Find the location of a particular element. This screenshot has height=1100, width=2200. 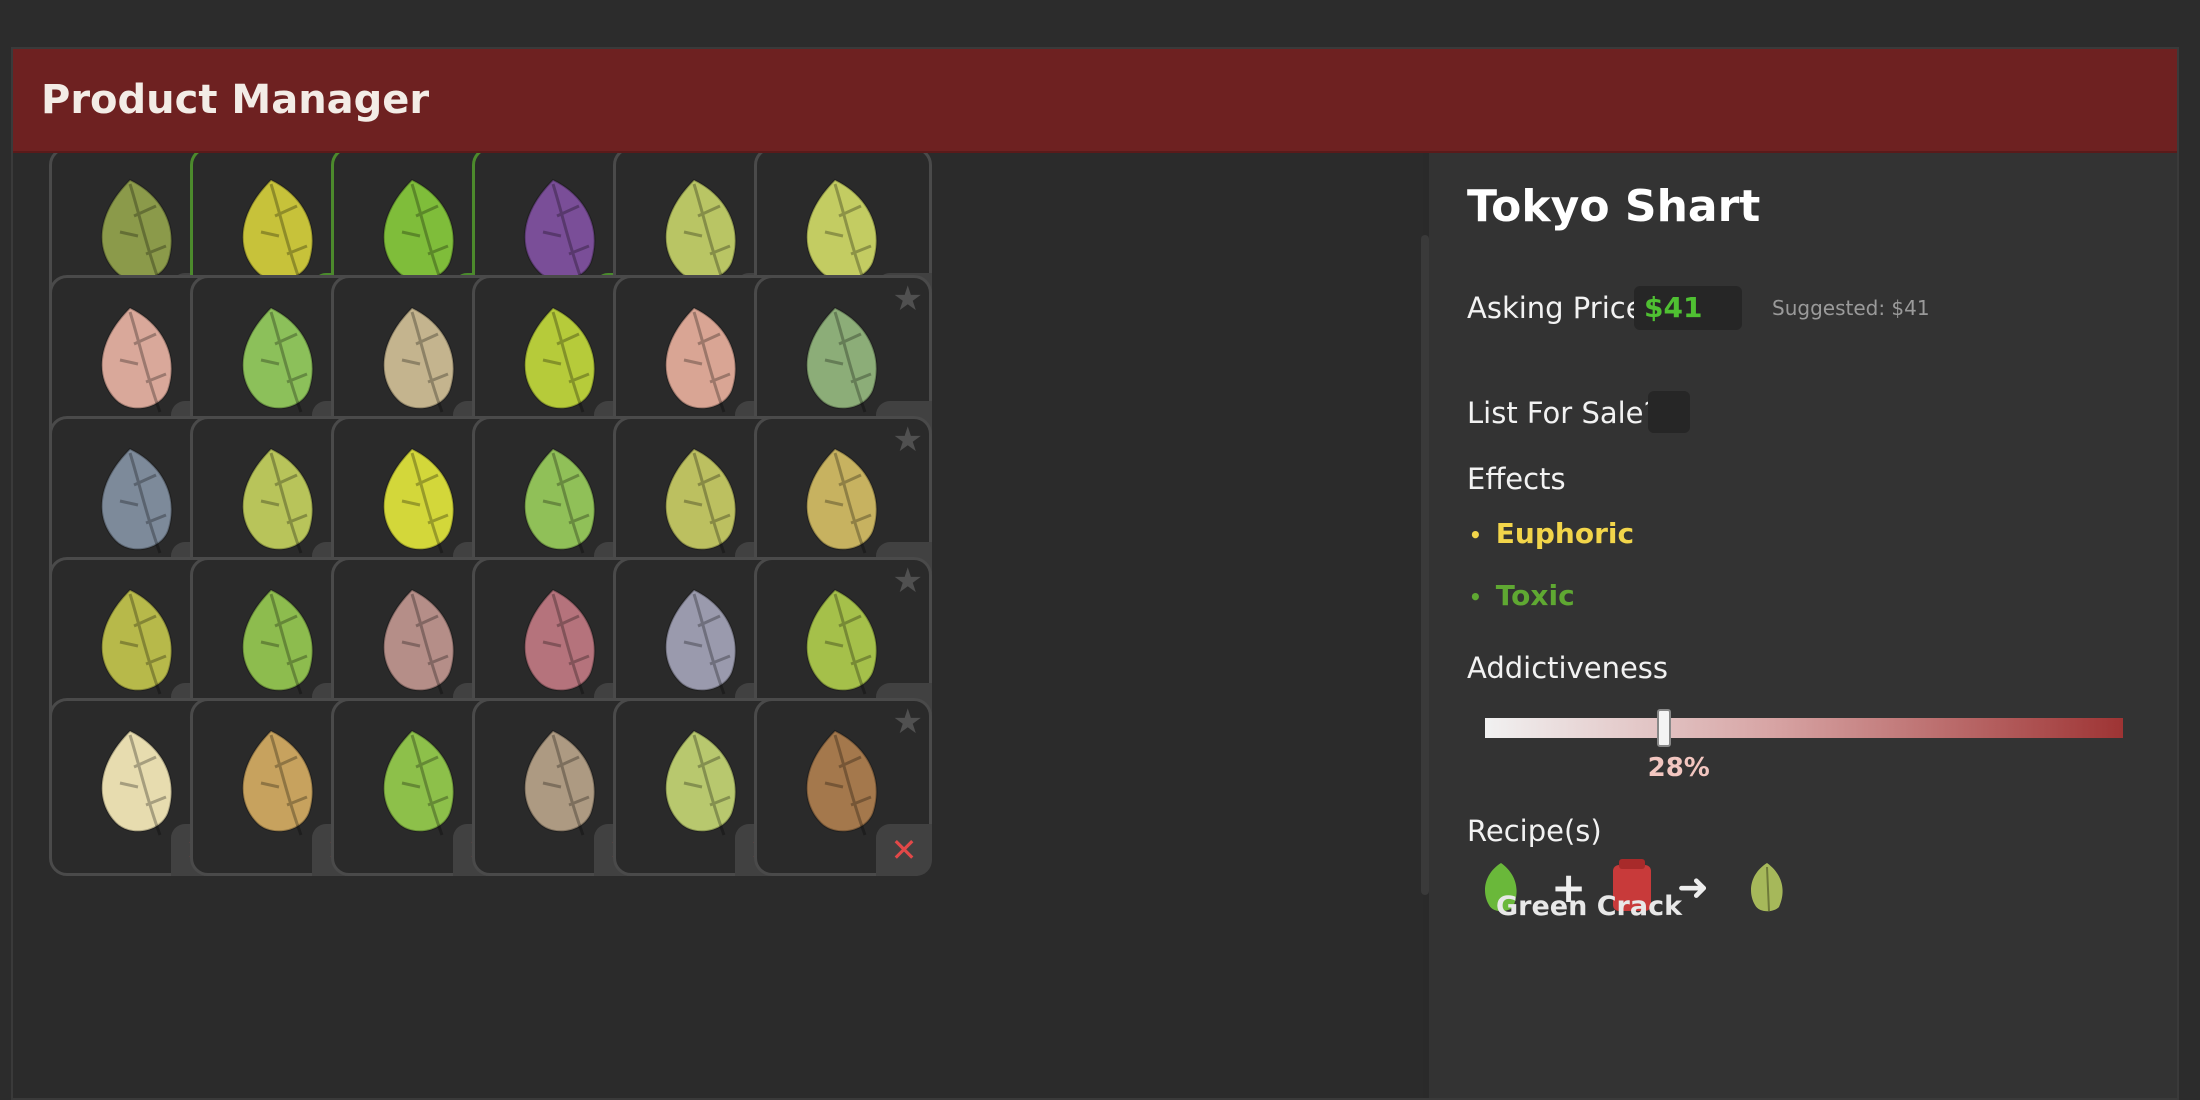

effect-item: • Toxic is located at coordinates (1522, 595).